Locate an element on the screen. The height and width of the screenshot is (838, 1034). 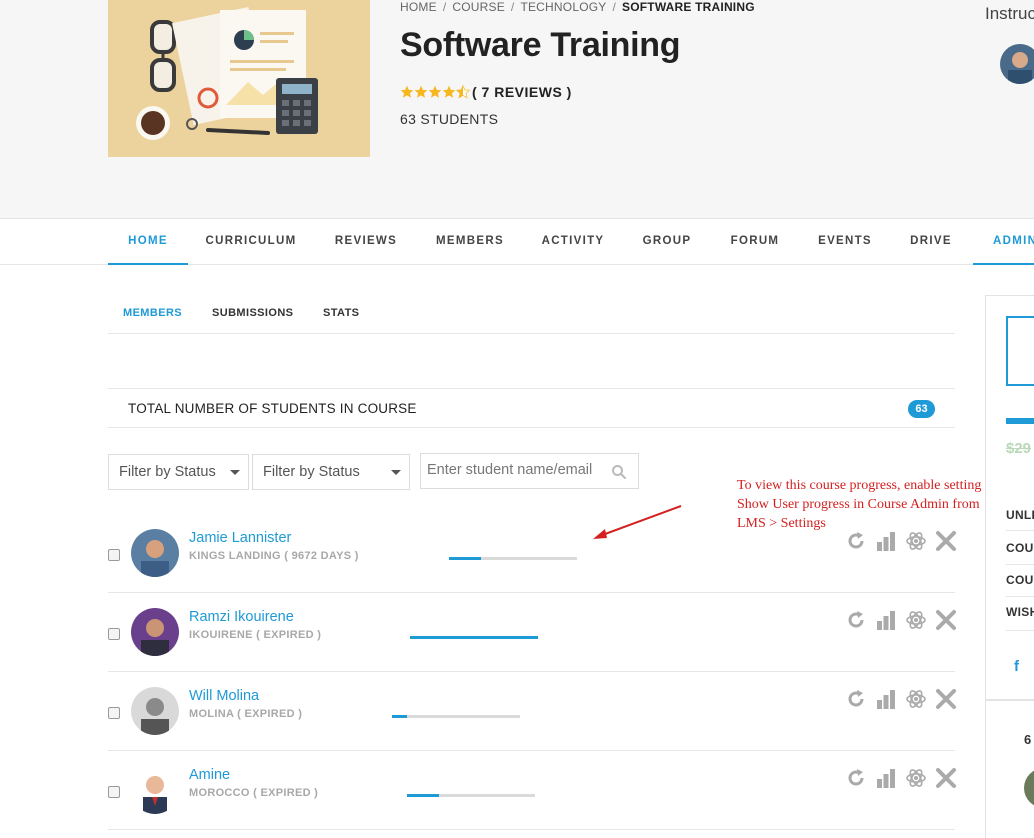
subtab-stats: STATS is located at coordinates (341, 313).